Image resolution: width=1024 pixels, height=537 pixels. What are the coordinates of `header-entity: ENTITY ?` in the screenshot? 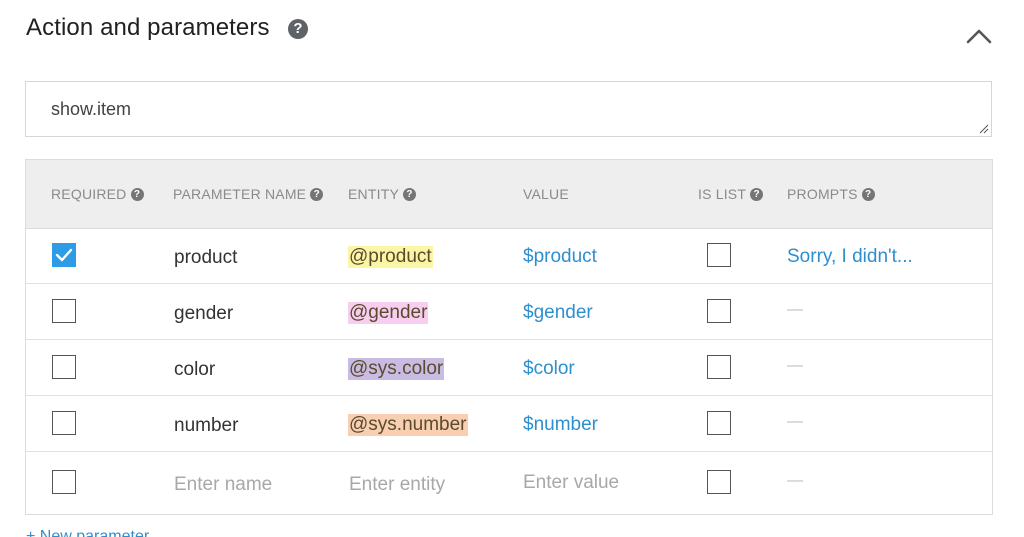 It's located at (382, 194).